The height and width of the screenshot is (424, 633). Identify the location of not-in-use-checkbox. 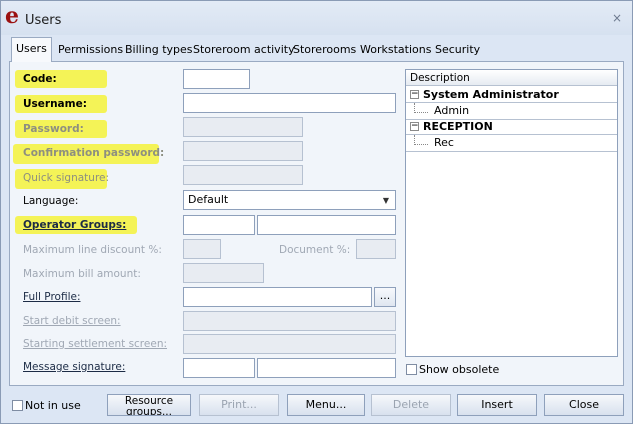
(17, 405).